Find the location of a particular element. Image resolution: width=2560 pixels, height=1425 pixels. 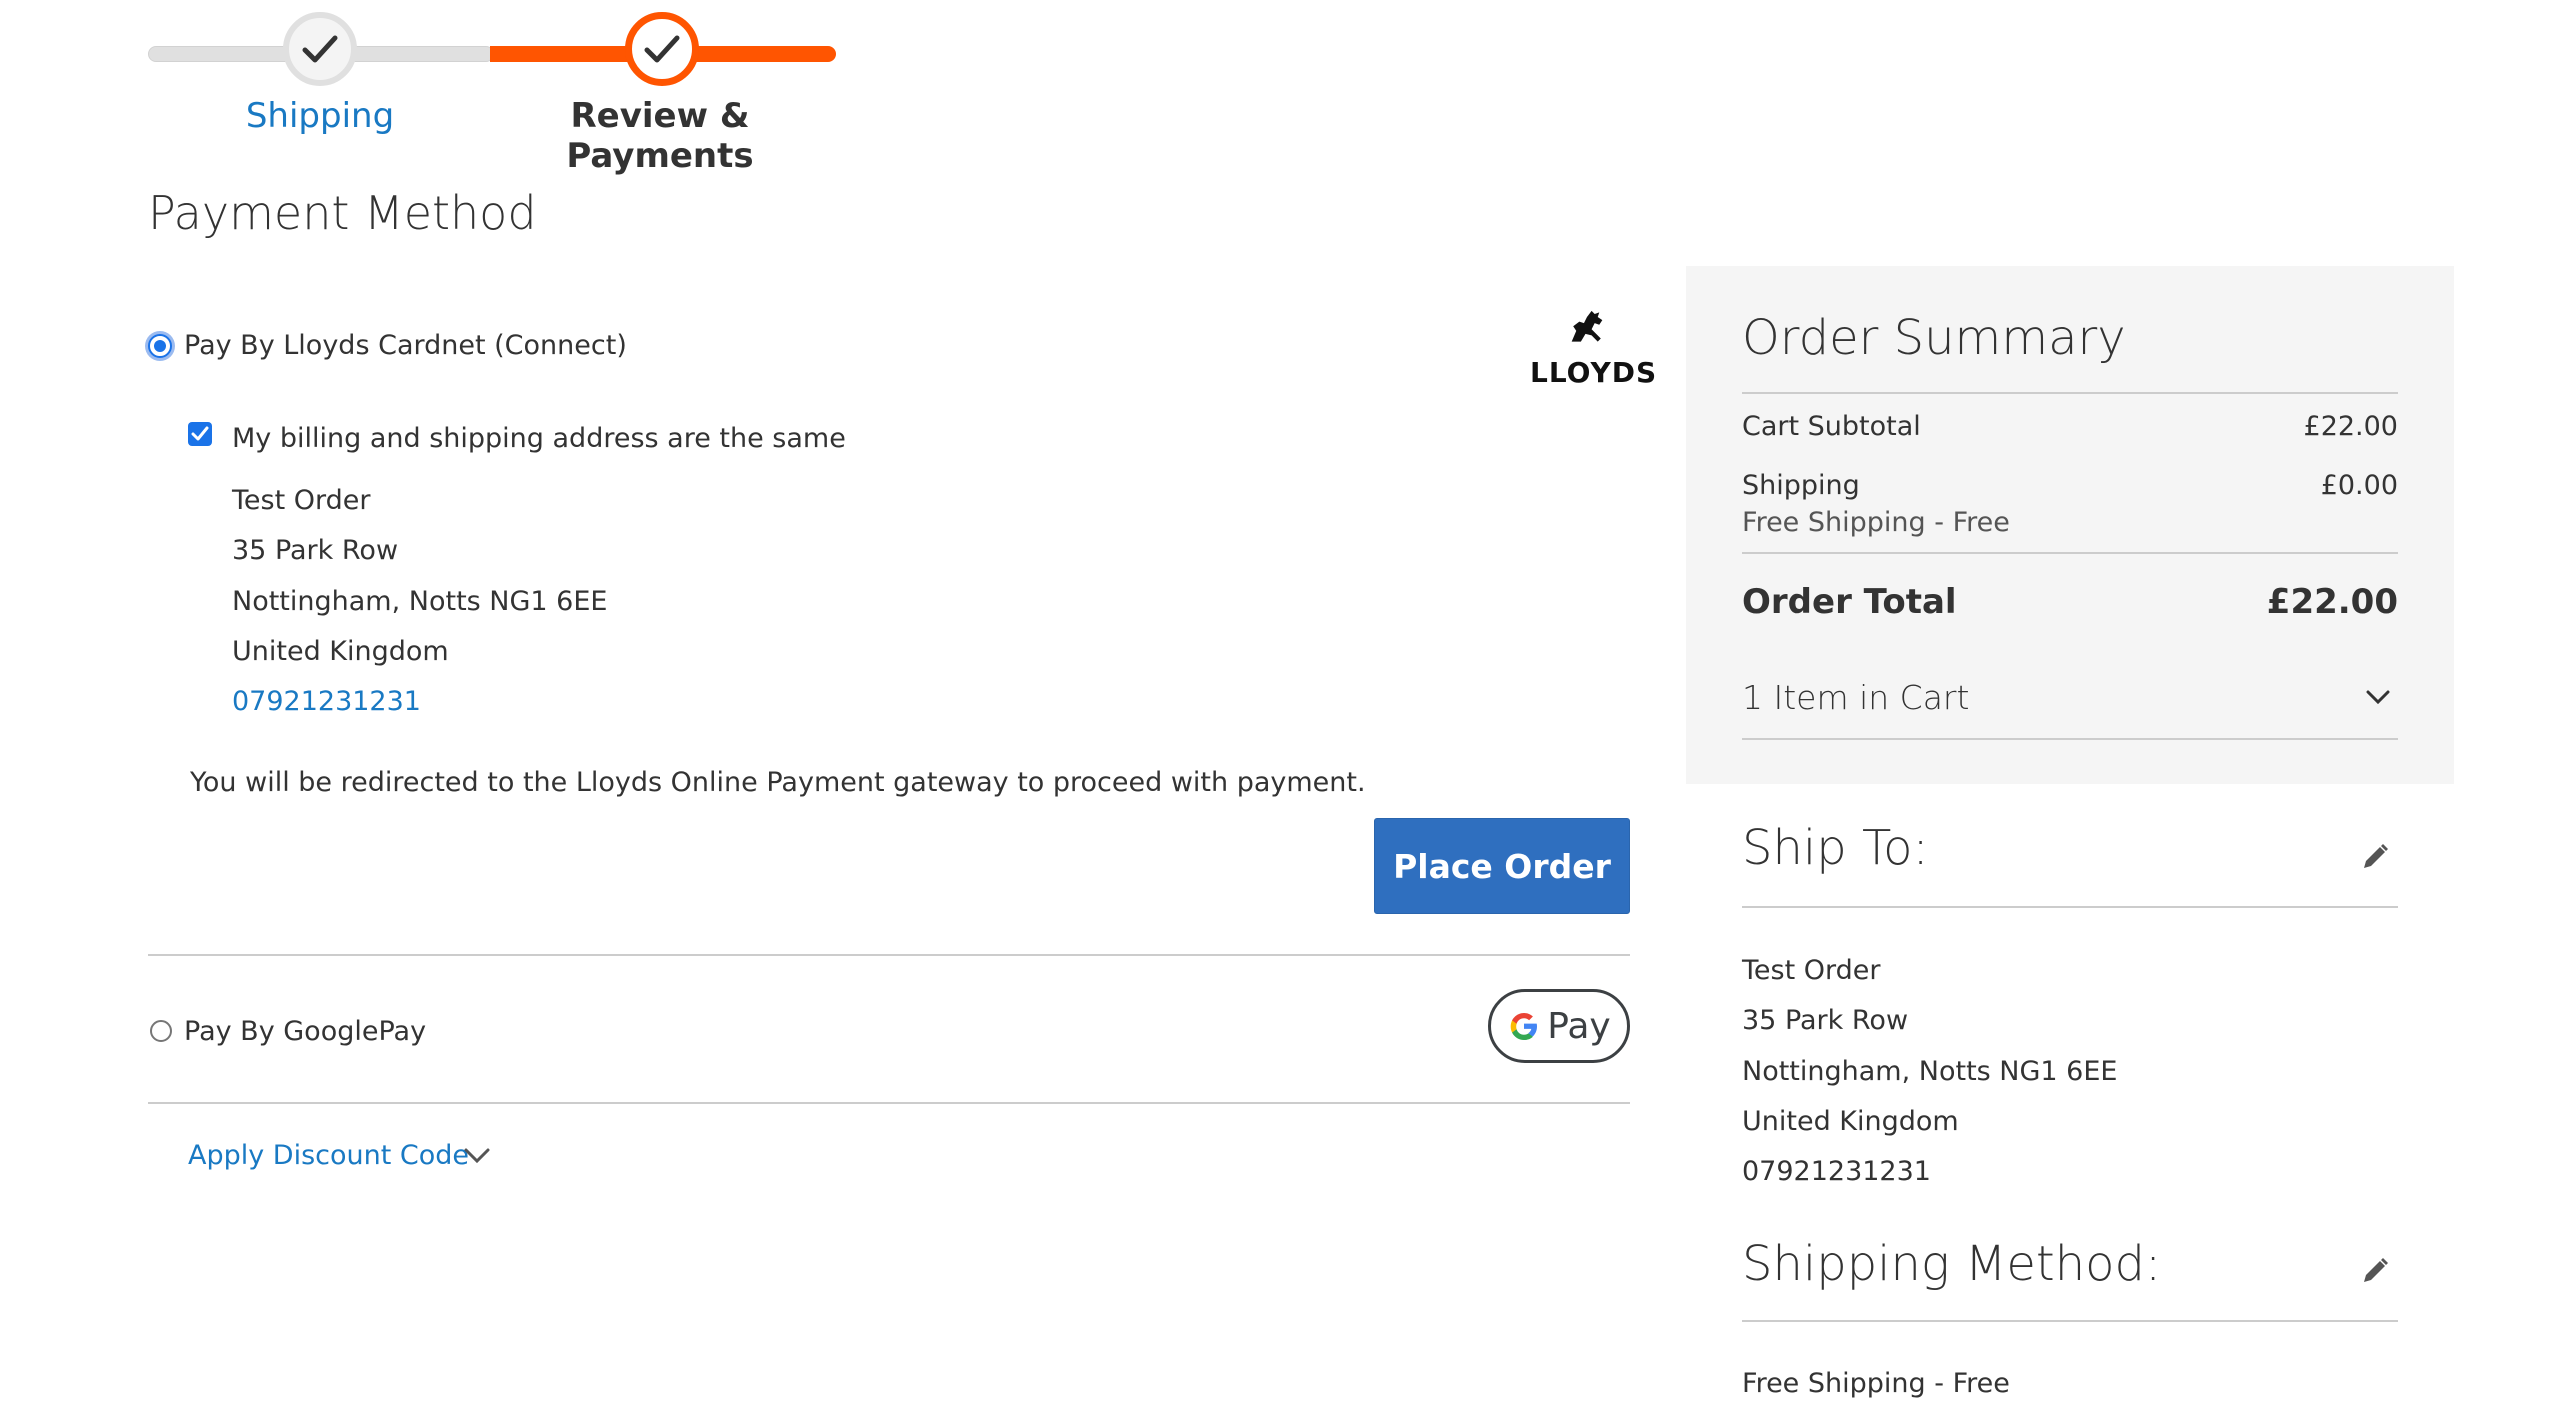

step-shipping-marker is located at coordinates (320, 49).